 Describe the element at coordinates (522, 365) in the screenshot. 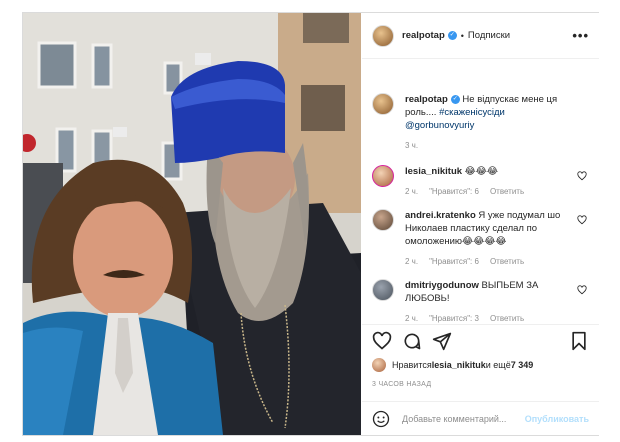

I see `likes-count: 7 349` at that location.